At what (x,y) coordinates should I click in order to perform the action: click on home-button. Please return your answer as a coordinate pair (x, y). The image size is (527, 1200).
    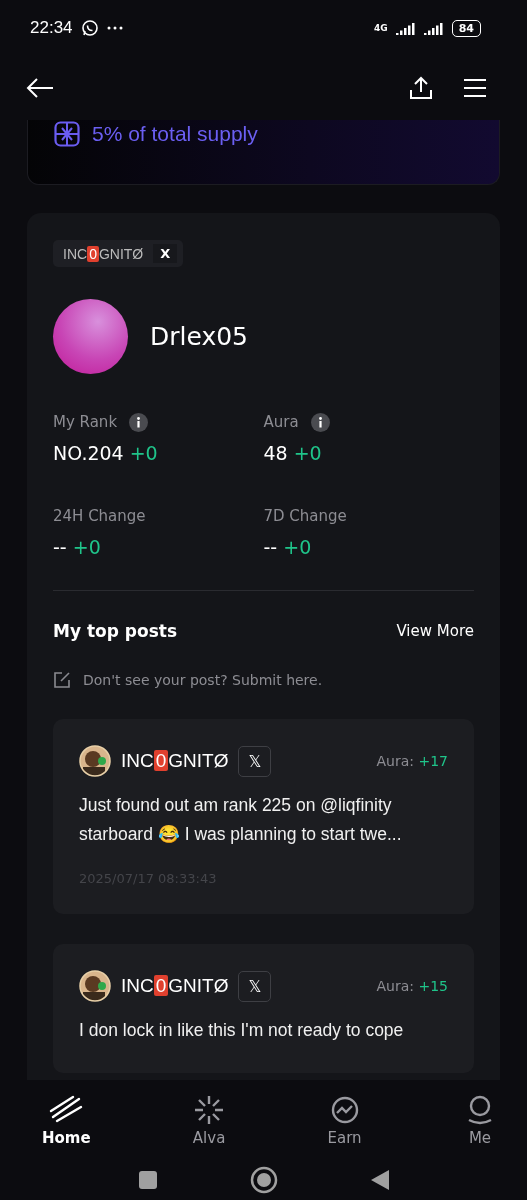
    Looking at the image, I should click on (263, 1180).